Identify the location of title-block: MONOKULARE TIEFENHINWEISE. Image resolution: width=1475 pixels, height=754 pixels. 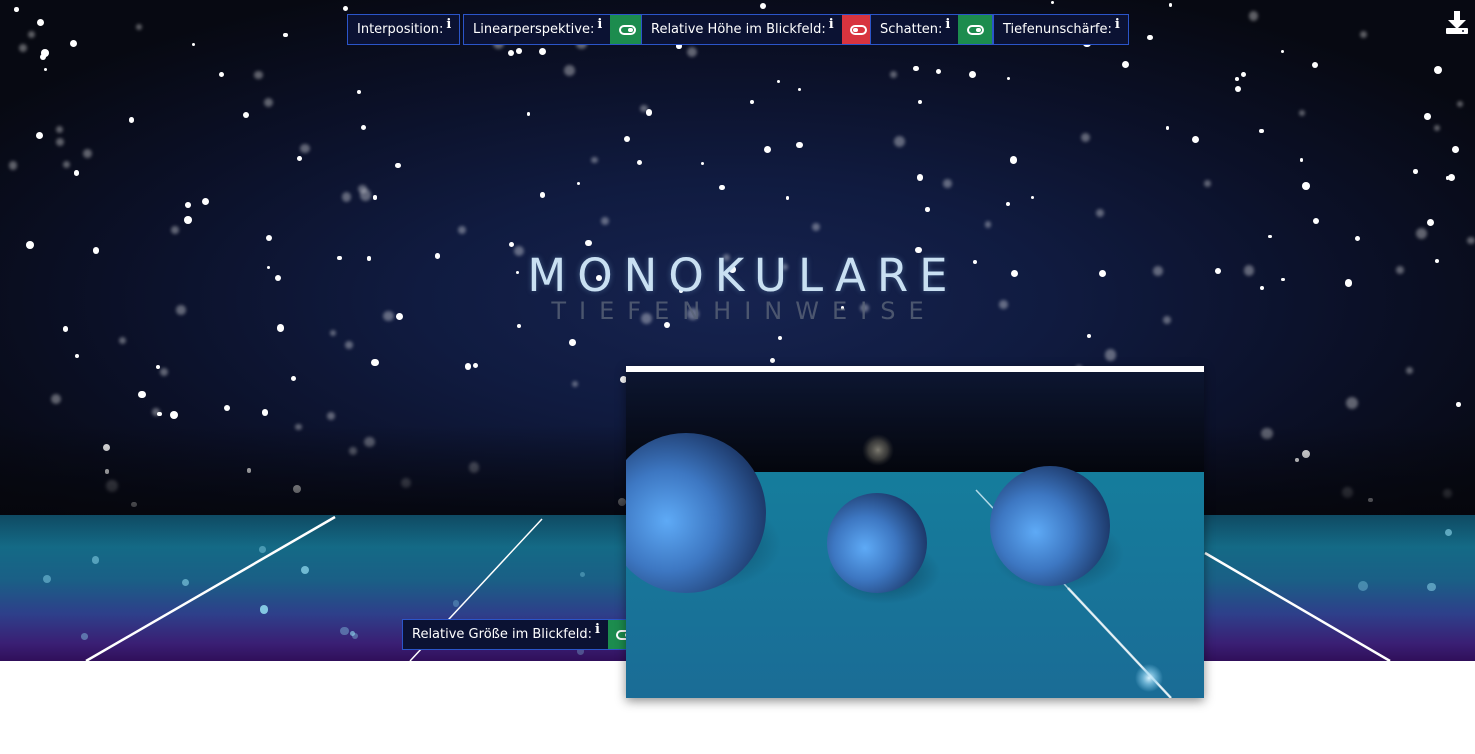
(737, 286).